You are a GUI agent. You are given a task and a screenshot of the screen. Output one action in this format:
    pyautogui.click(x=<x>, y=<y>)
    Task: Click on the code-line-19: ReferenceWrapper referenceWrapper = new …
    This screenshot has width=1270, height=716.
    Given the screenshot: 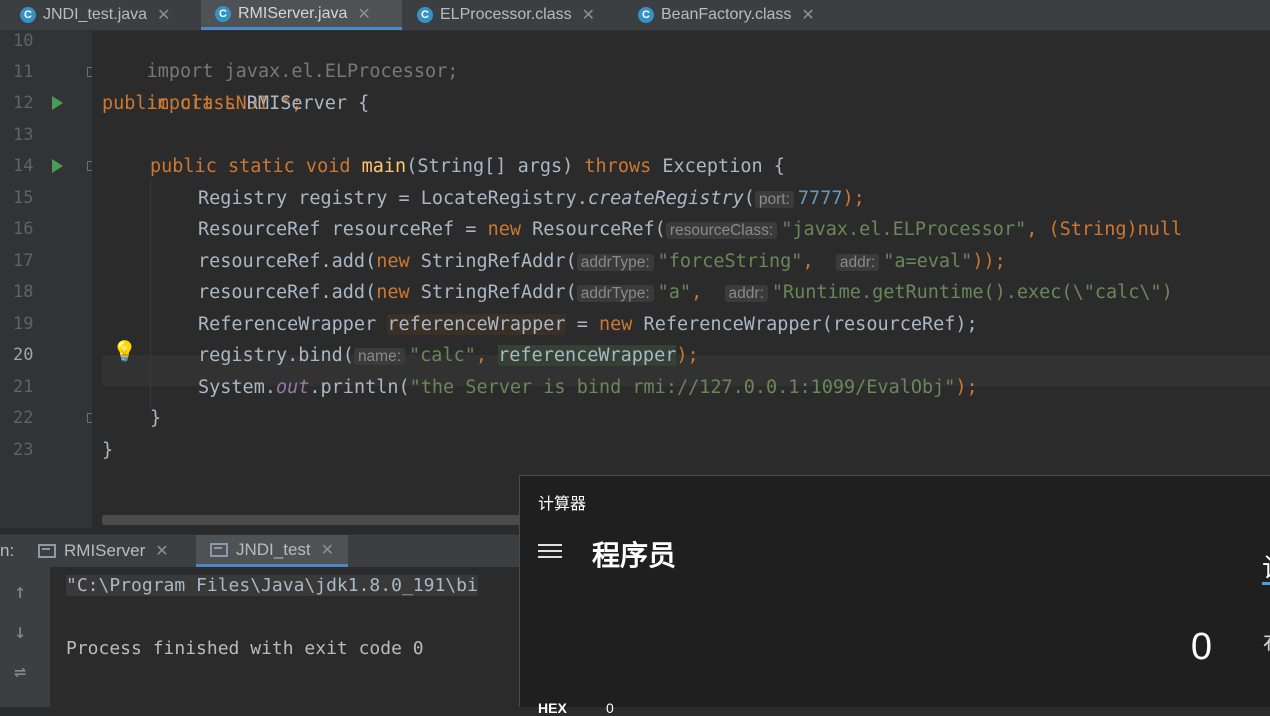 What is the action you would take?
    pyautogui.click(x=588, y=324)
    